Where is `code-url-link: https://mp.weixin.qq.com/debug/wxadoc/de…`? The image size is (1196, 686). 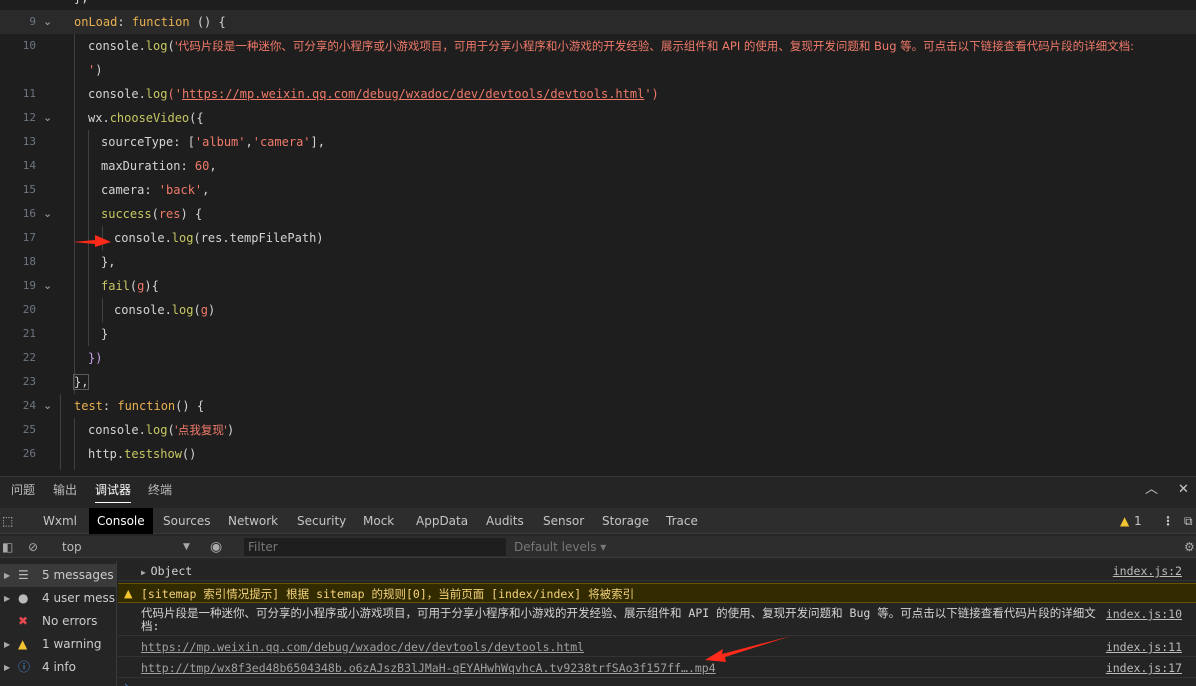
code-url-link: https://mp.weixin.qq.com/debug/wxadoc/de… is located at coordinates (413, 94).